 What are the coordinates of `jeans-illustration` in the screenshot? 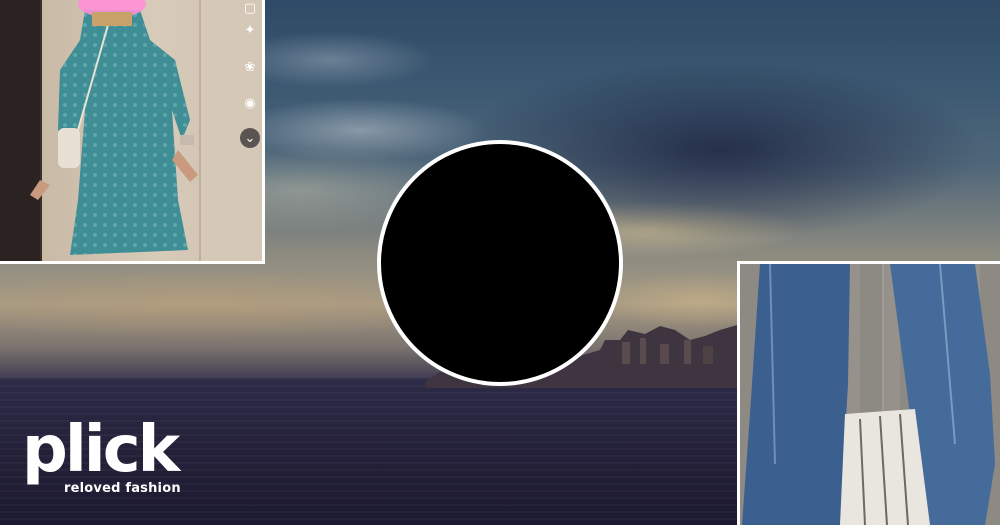 It's located at (868, 394).